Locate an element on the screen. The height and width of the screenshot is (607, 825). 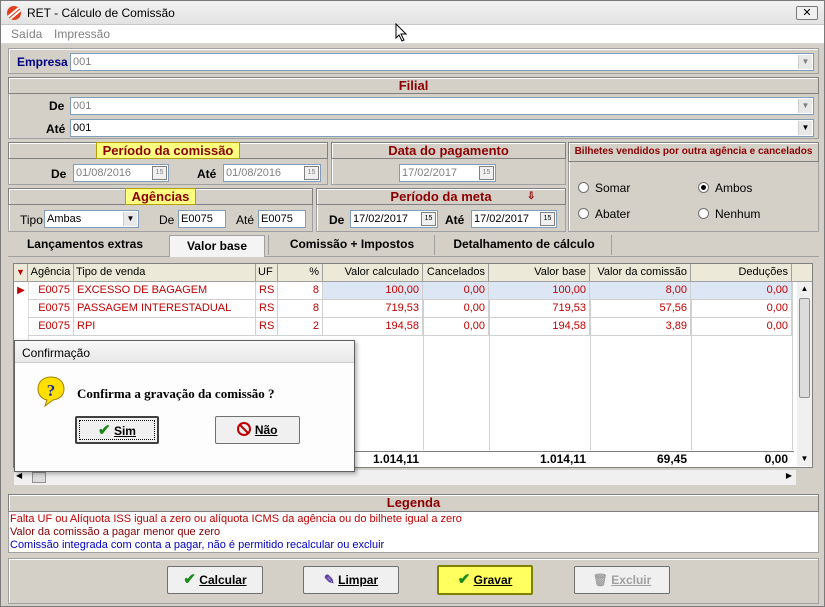
scroll-left-icon: ◀ is located at coordinates (19, 475).